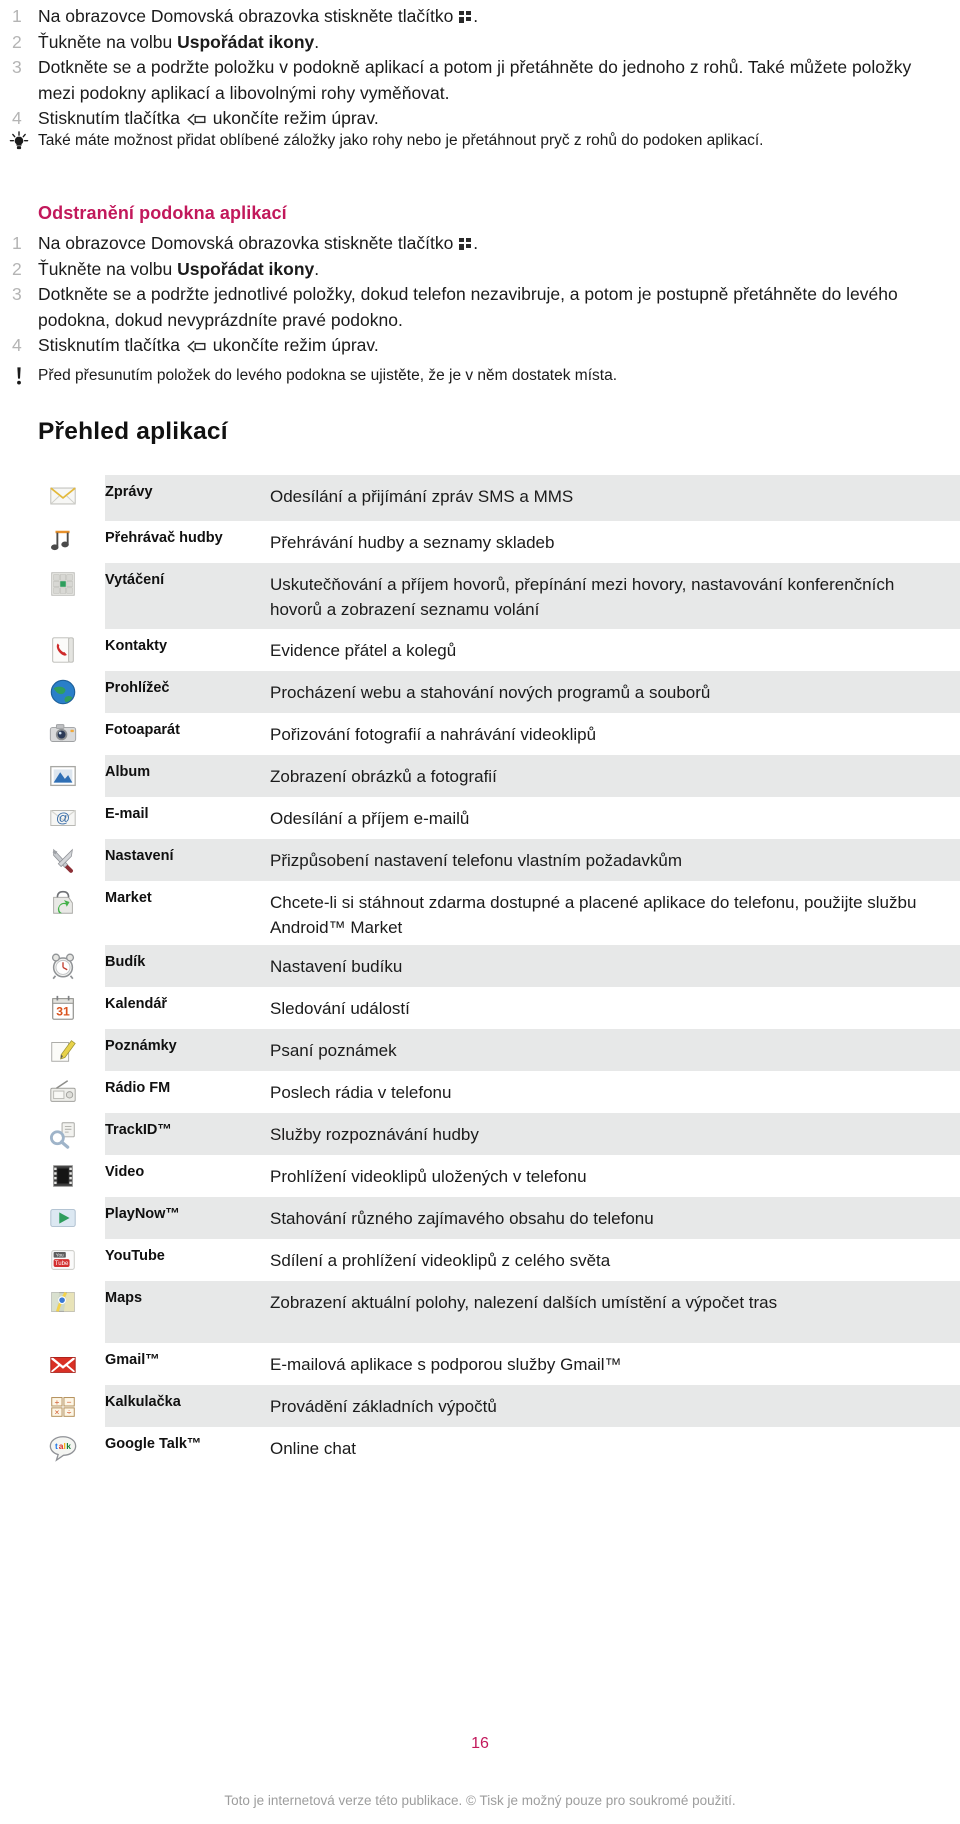  Describe the element at coordinates (137, 688) in the screenshot. I see `app-name-cell: Prohlížeč` at that location.